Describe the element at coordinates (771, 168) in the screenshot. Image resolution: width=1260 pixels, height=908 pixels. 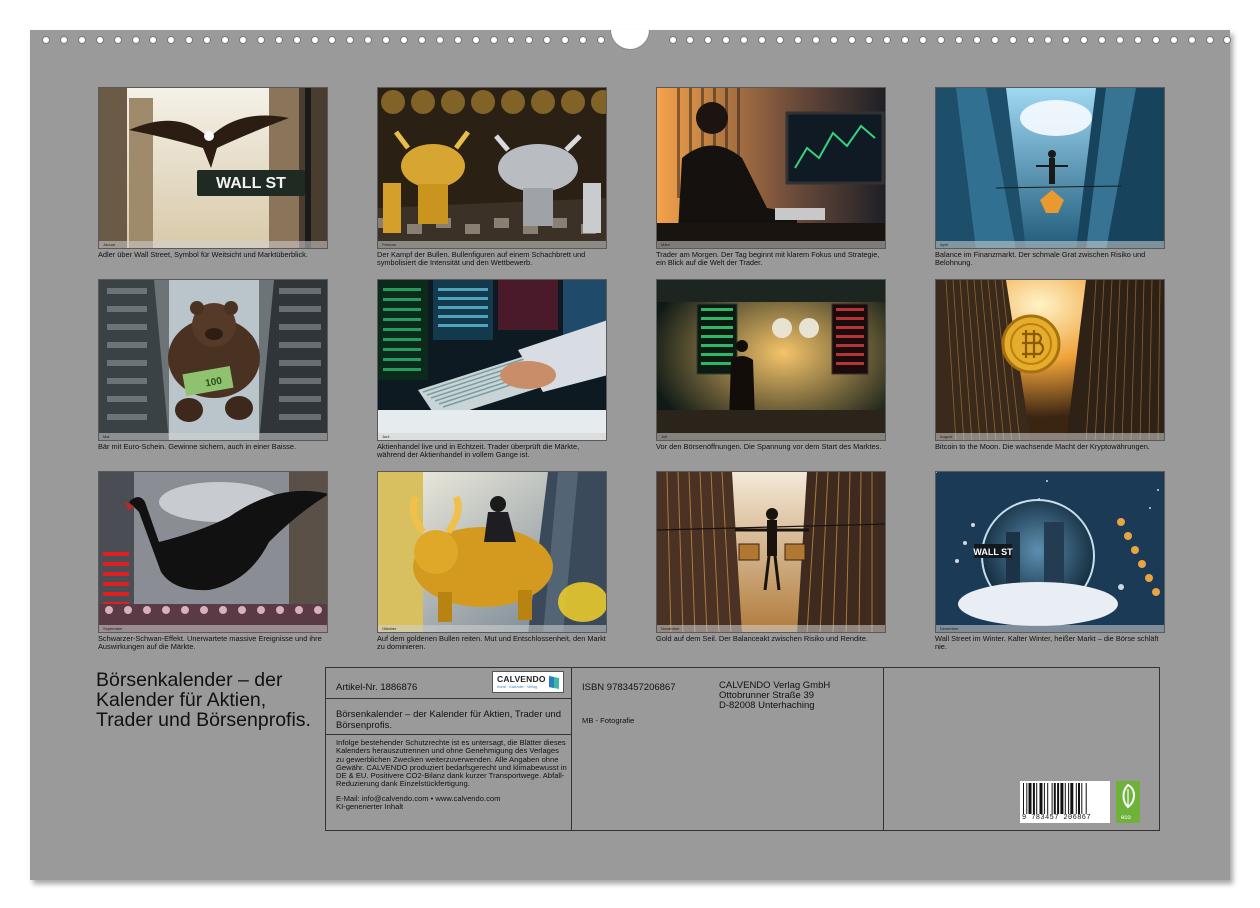
I see `scene-trader-desk` at that location.